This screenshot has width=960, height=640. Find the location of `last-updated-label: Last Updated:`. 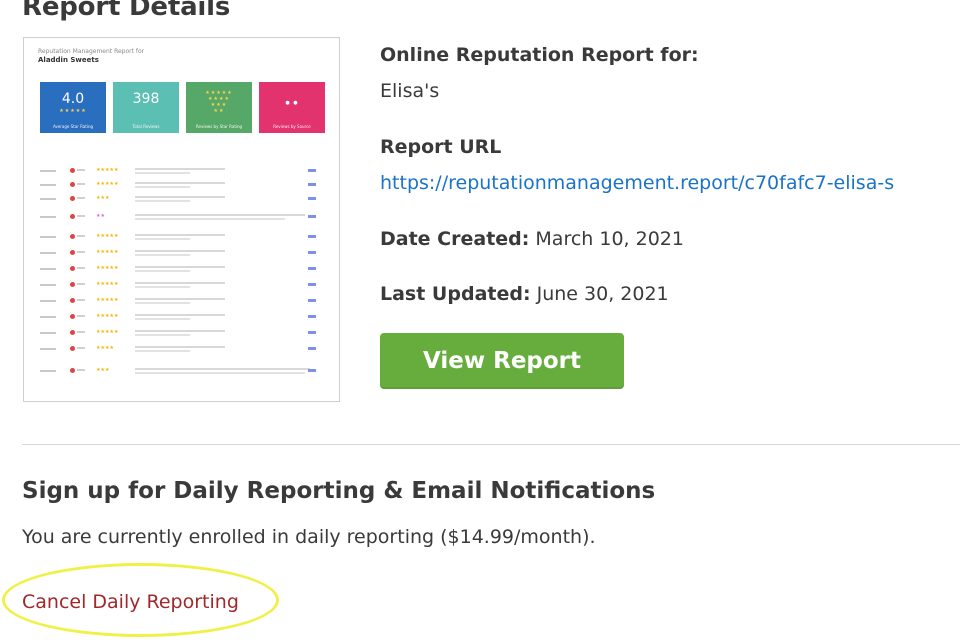

last-updated-label: Last Updated: is located at coordinates (455, 294).